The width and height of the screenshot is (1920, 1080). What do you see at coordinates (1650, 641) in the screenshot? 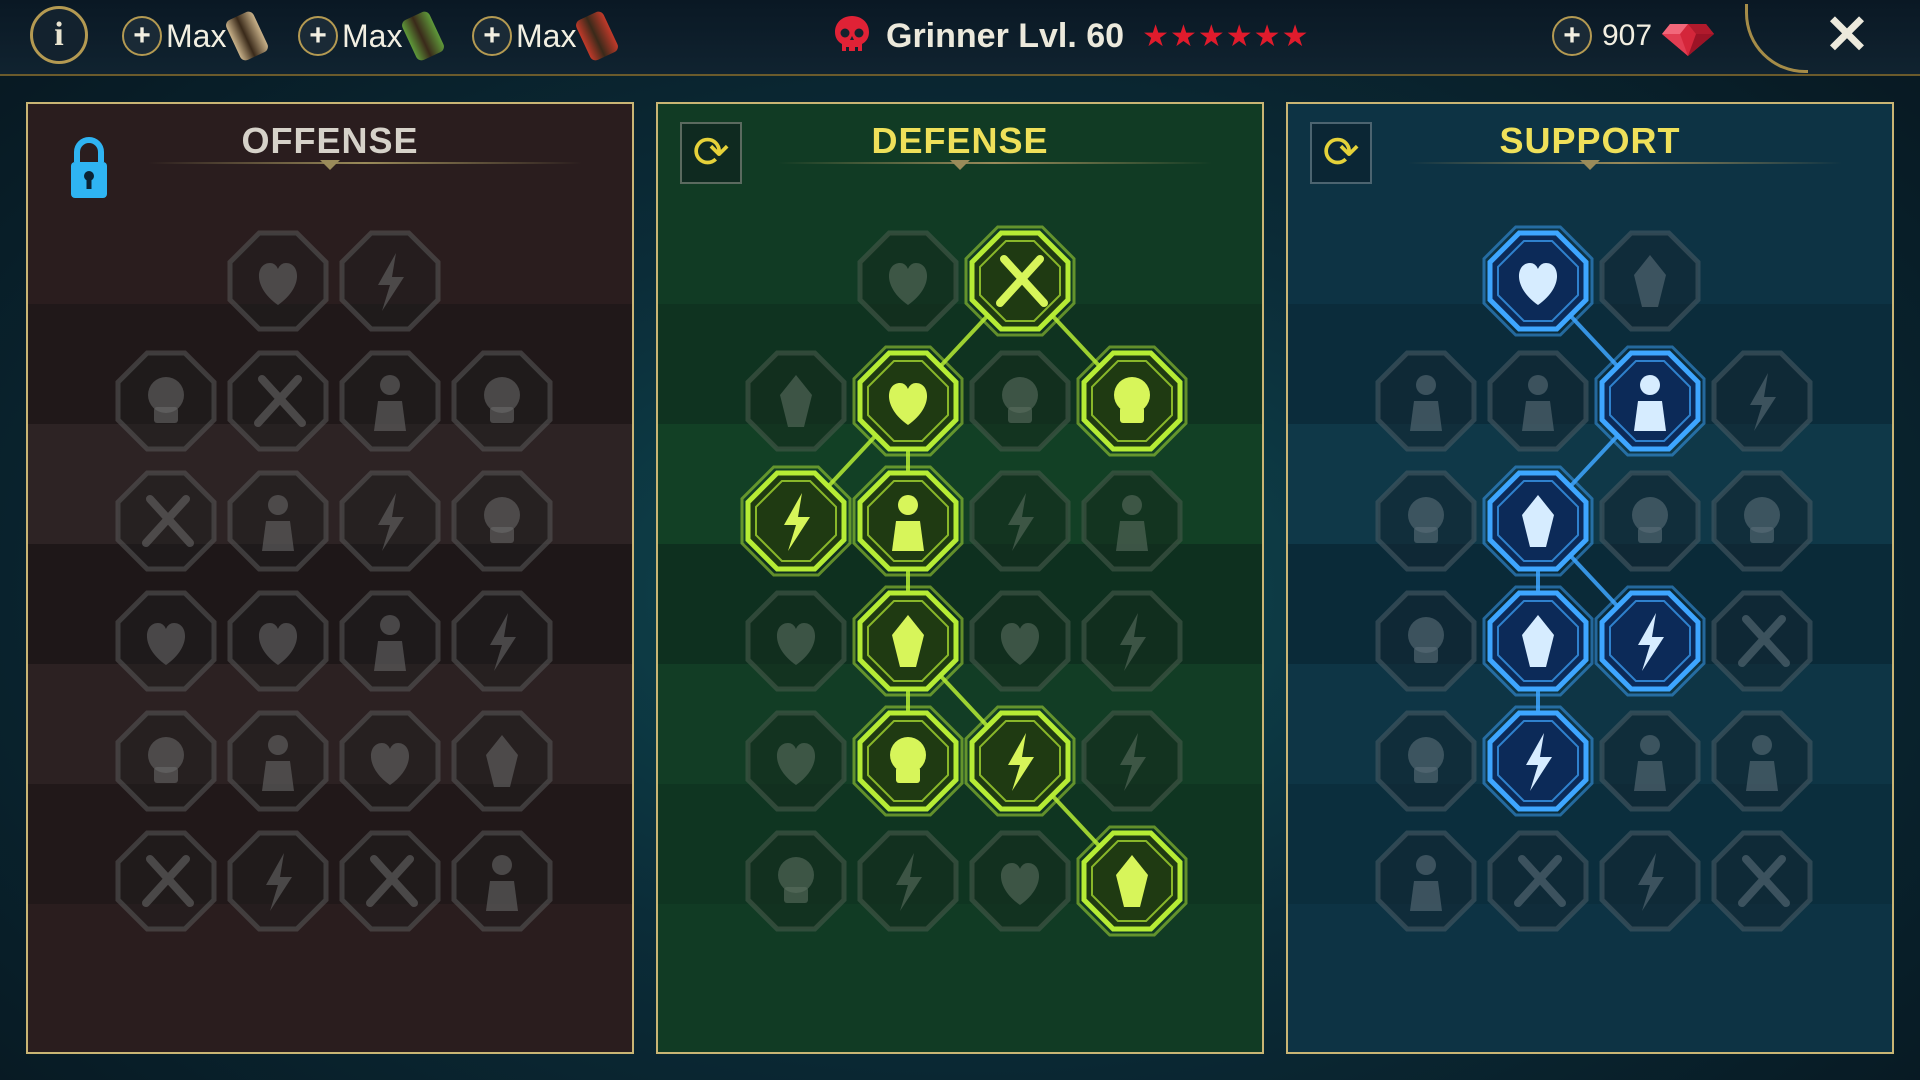
I see `mastery-node-open-book` at bounding box center [1650, 641].